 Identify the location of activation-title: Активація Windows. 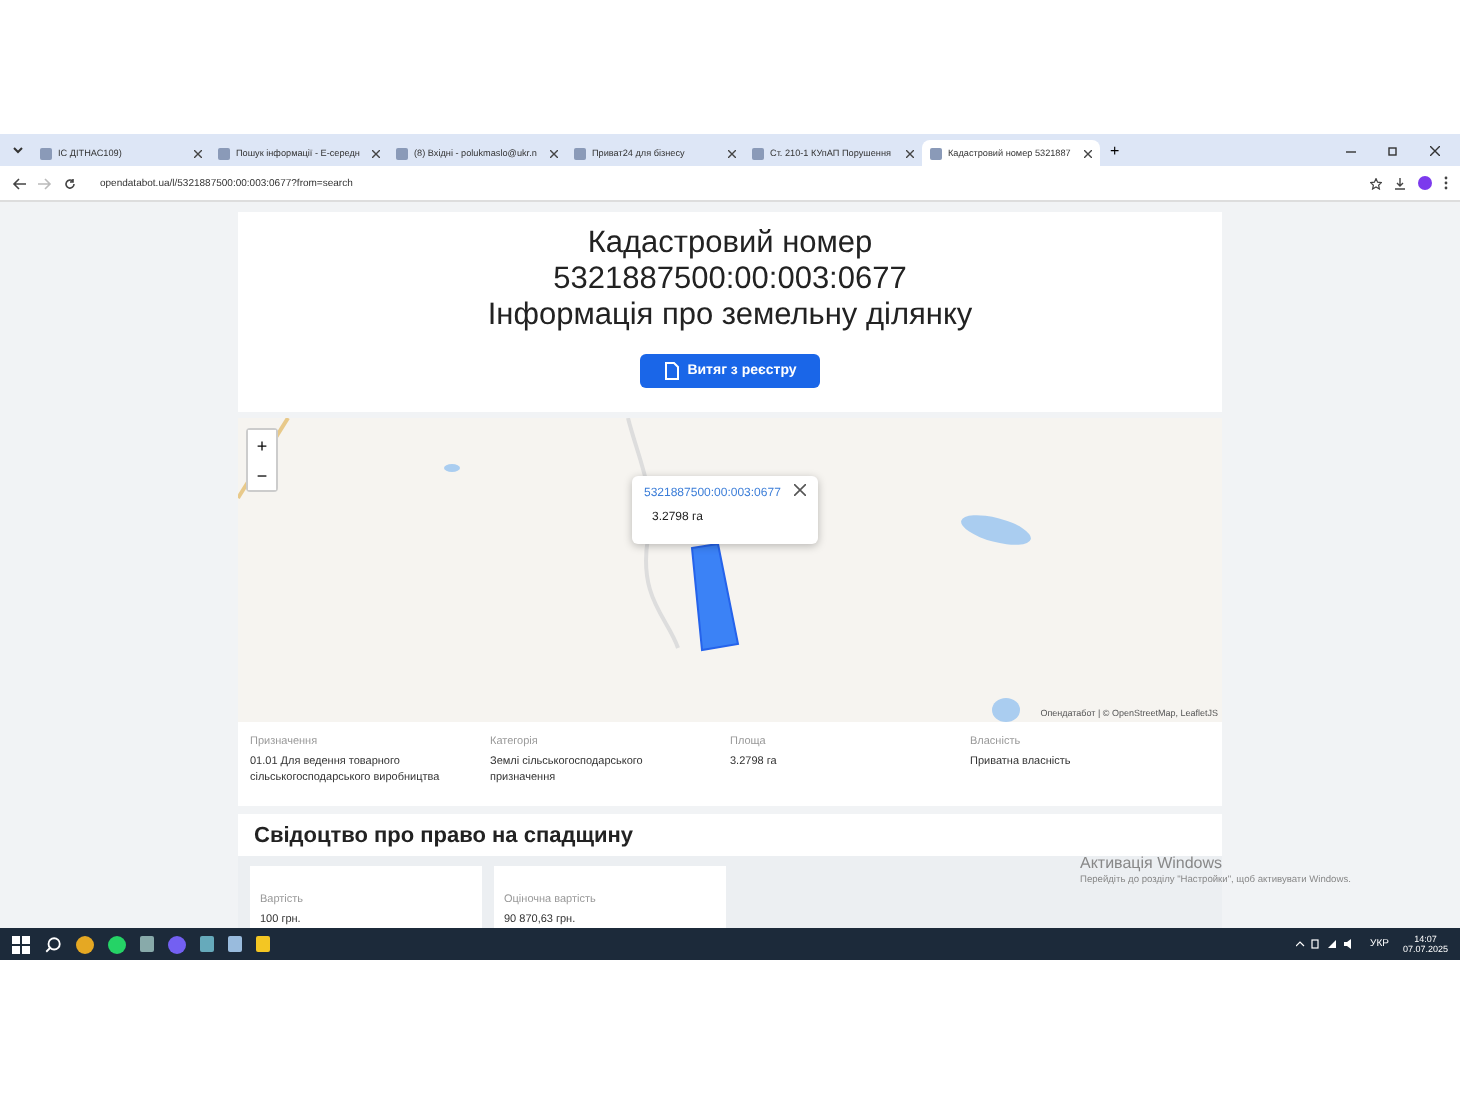
(1152, 863).